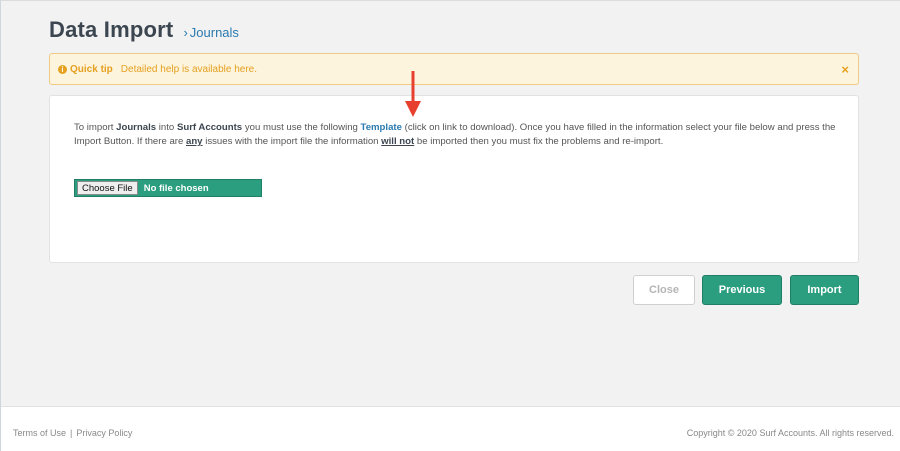  Describe the element at coordinates (39, 433) in the screenshot. I see `terms-of-use-link: Terms of Use` at that location.